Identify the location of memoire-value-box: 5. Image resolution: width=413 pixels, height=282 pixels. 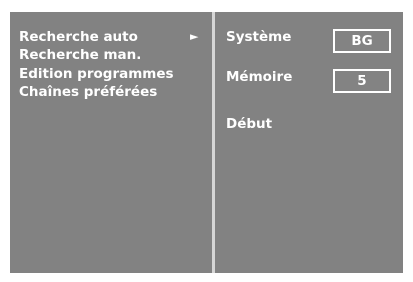
(362, 81).